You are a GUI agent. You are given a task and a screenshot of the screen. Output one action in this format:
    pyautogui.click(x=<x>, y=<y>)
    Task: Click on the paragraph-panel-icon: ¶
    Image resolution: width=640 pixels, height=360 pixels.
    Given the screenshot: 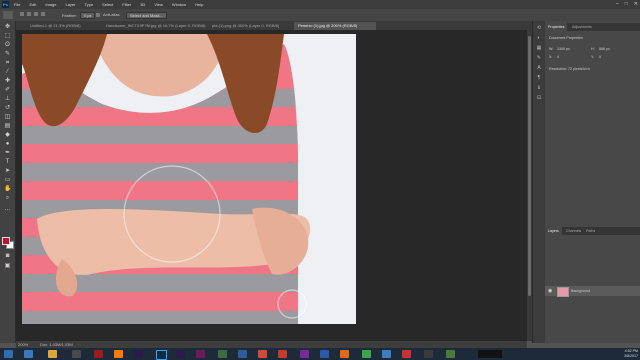 What is the action you would take?
    pyautogui.click(x=539, y=78)
    